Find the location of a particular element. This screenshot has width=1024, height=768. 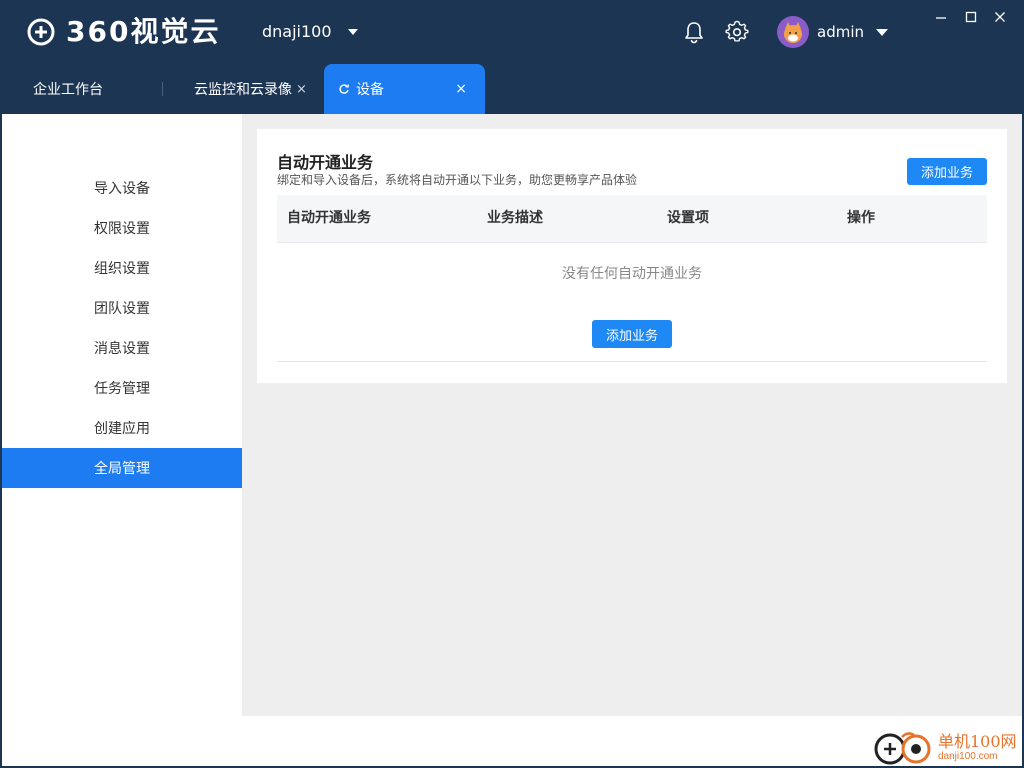

tab-bar: 企业工作台 云监控和云录像 × 设备 × is located at coordinates (512, 89).